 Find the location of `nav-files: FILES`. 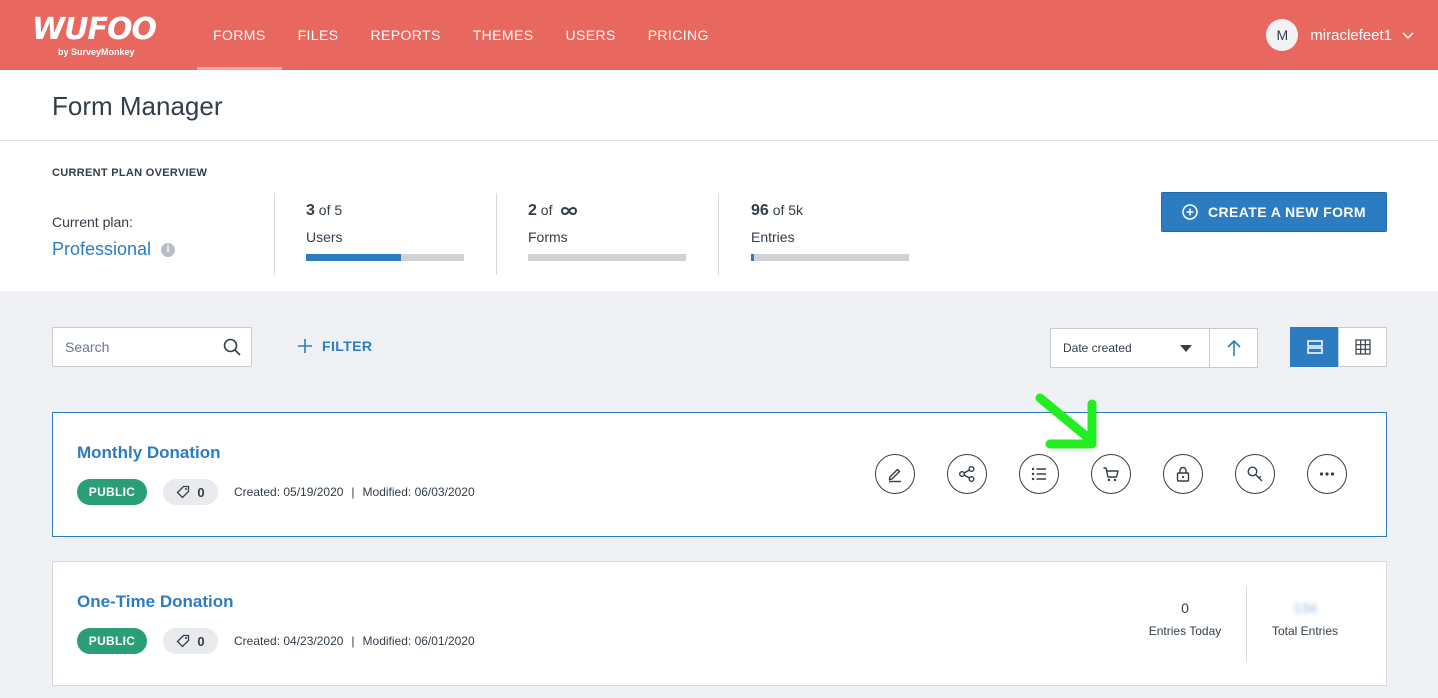

nav-files: FILES is located at coordinates (318, 35).